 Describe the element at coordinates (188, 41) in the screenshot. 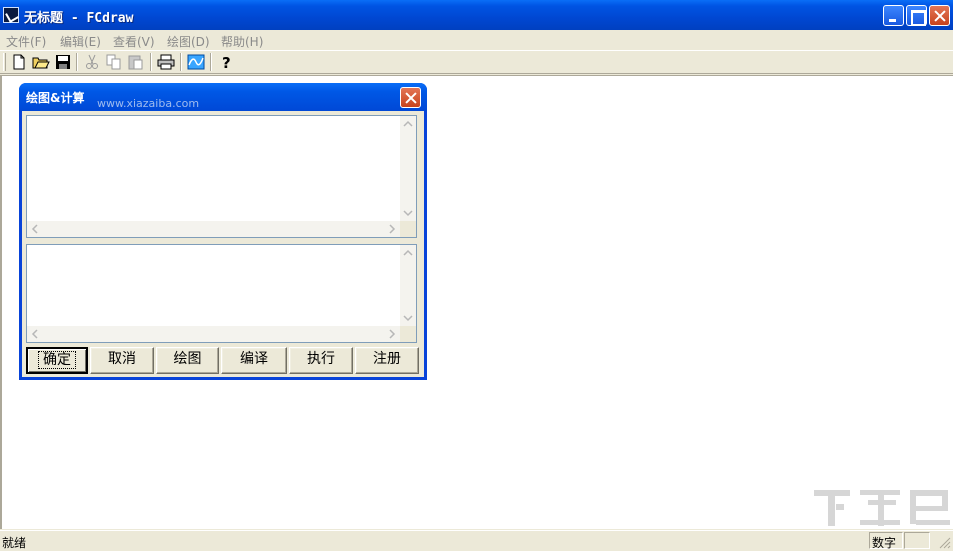

I see `menu-draw: 绘图(D)` at that location.